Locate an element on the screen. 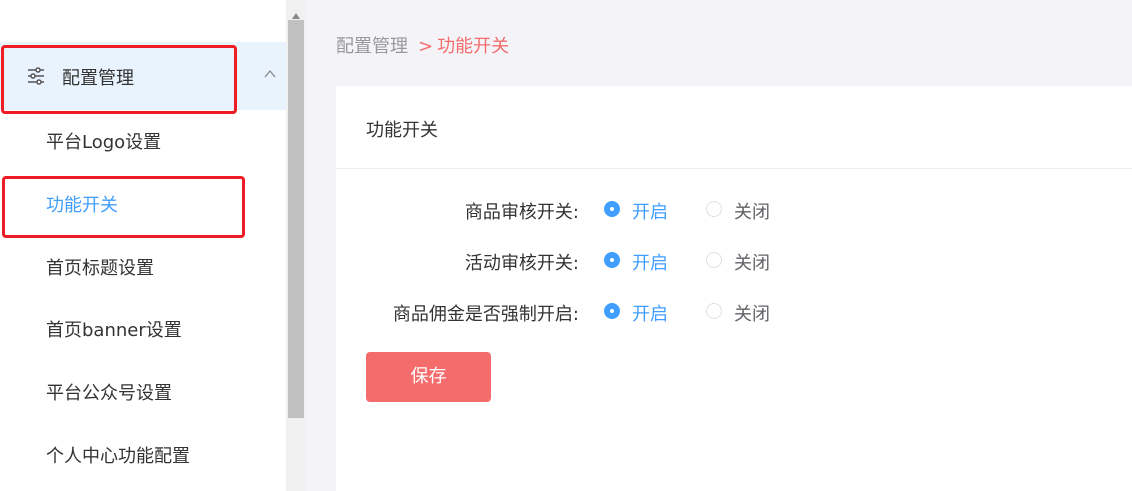 Image resolution: width=1132 pixels, height=491 pixels. save-button: 保存 is located at coordinates (428, 377).